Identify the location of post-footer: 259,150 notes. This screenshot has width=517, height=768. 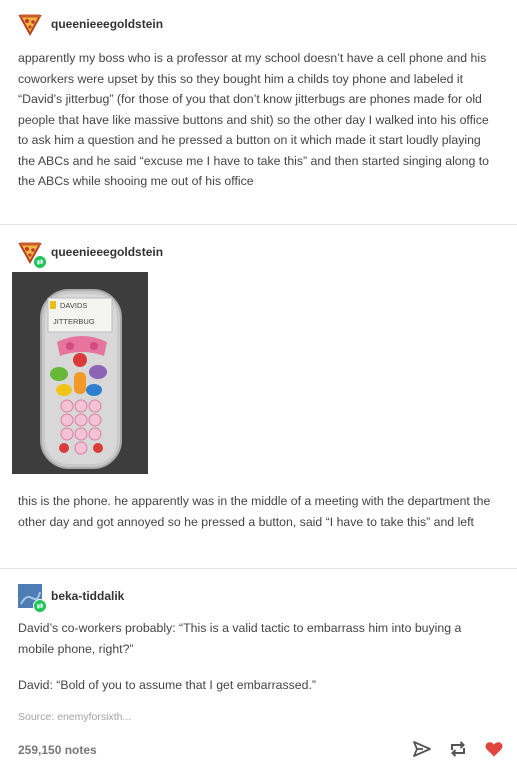
(258, 748).